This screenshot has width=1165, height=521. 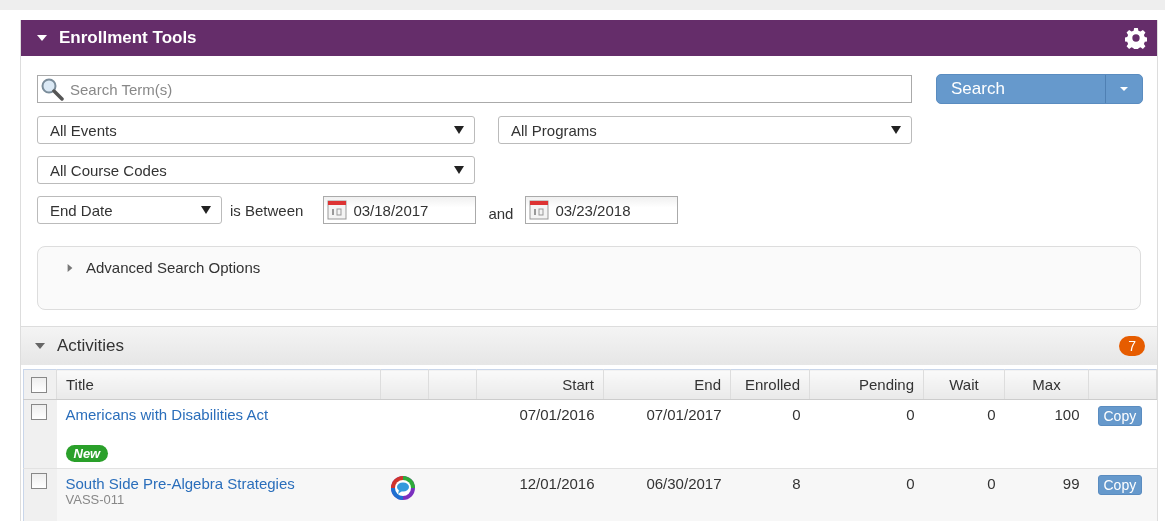 What do you see at coordinates (705, 130) in the screenshot?
I see `dropdown: All Programs` at bounding box center [705, 130].